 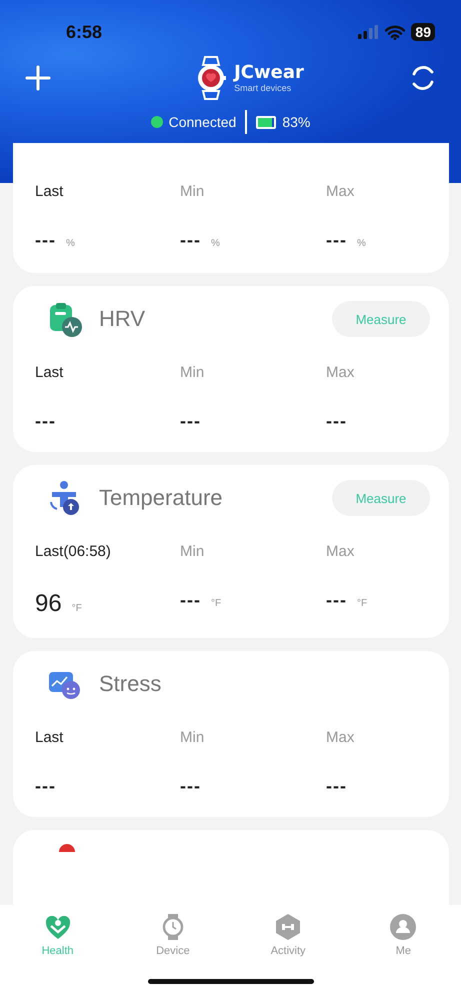 What do you see at coordinates (130, 684) in the screenshot?
I see `card-title: Stress` at bounding box center [130, 684].